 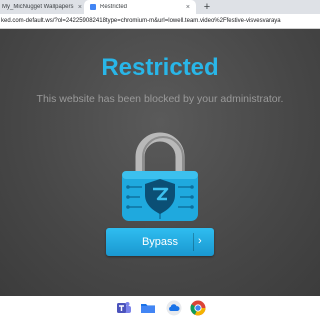 I want to click on new-tab-button: +, so click(x=207, y=7).